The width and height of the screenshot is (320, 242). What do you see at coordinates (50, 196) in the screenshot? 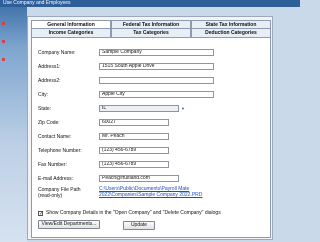
I see `file-path-readonly-label: (read-only)` at bounding box center [50, 196].